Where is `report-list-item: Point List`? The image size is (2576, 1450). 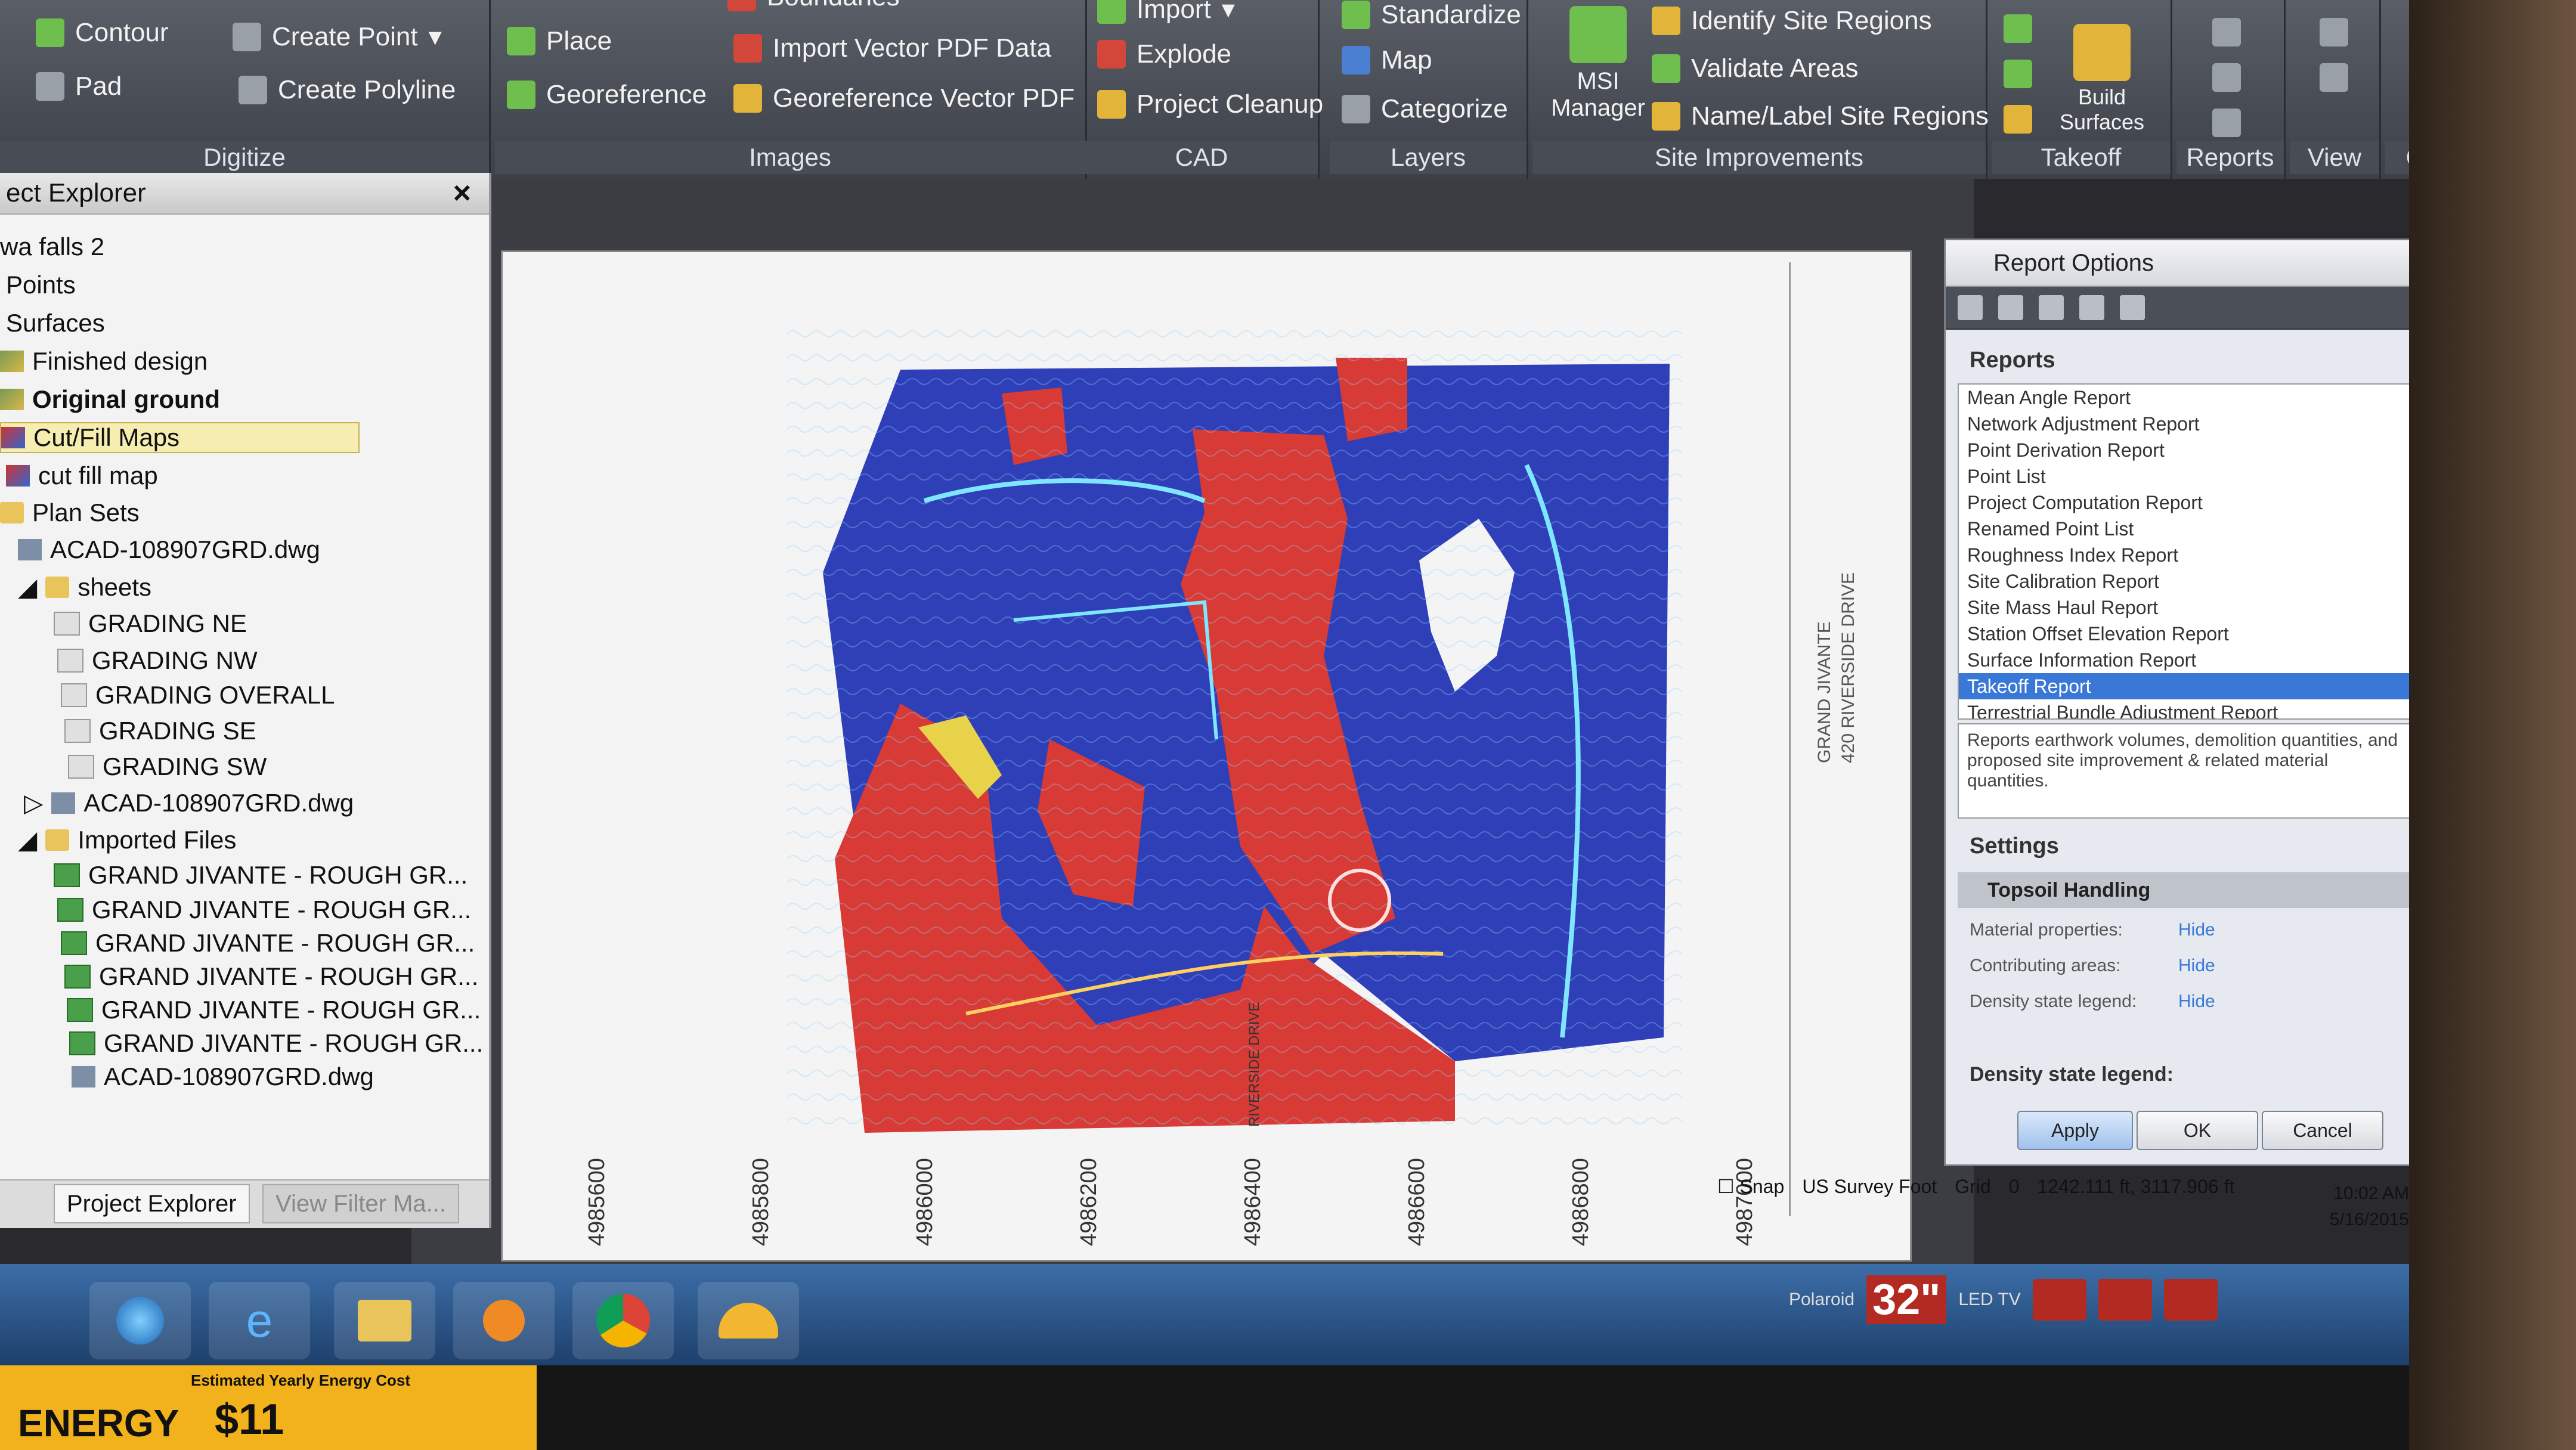
report-list-item: Point List is located at coordinates (2188, 476).